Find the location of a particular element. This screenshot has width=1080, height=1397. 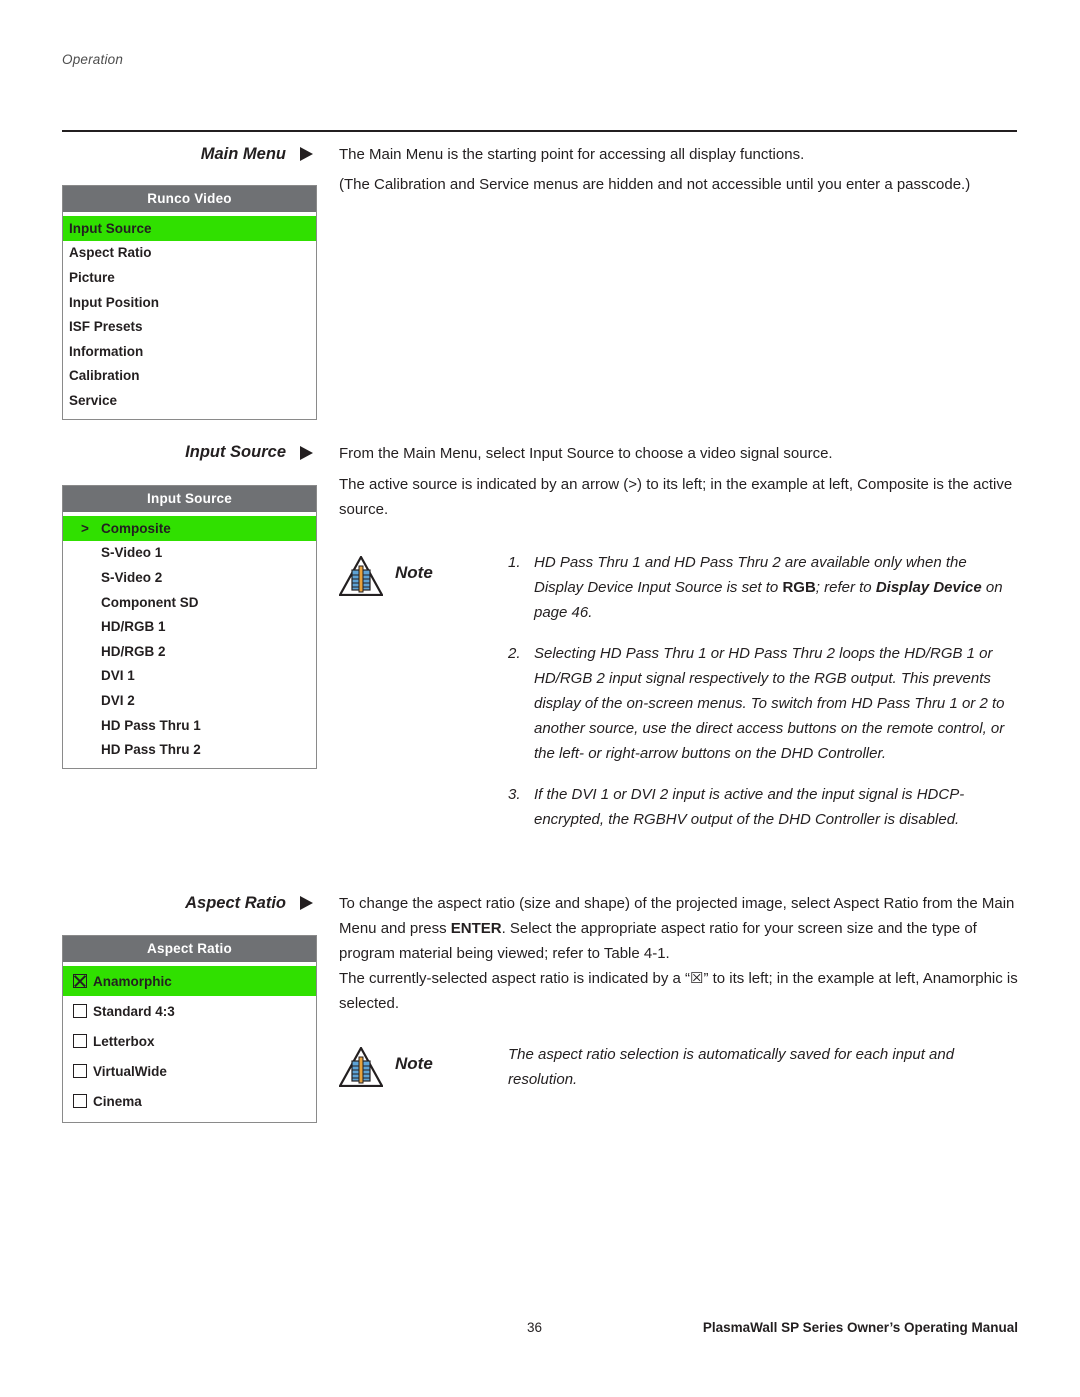

osd-item-label: Aspect Ratio is located at coordinates (110, 253).